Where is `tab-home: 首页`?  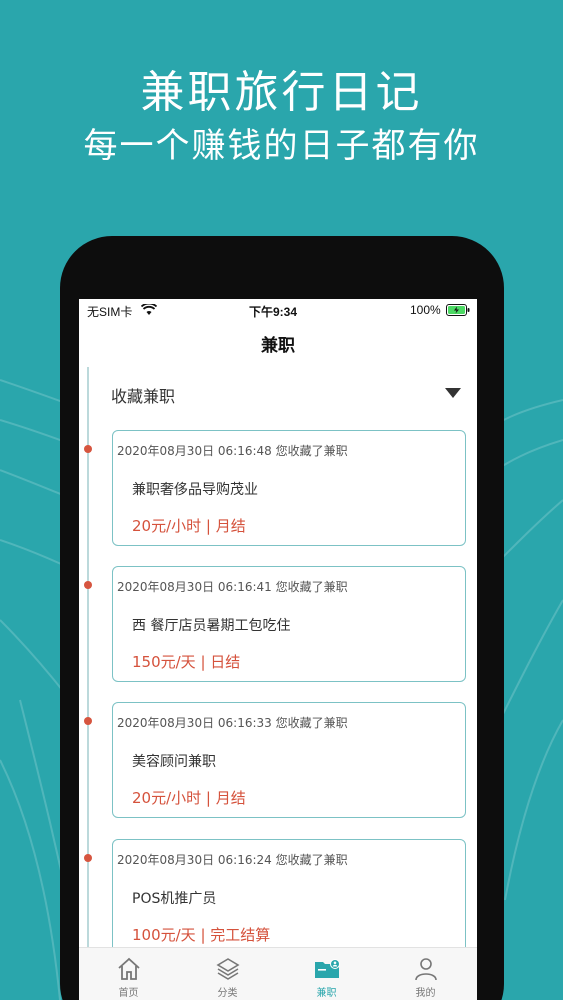
tab-home: 首页 is located at coordinates (128, 974).